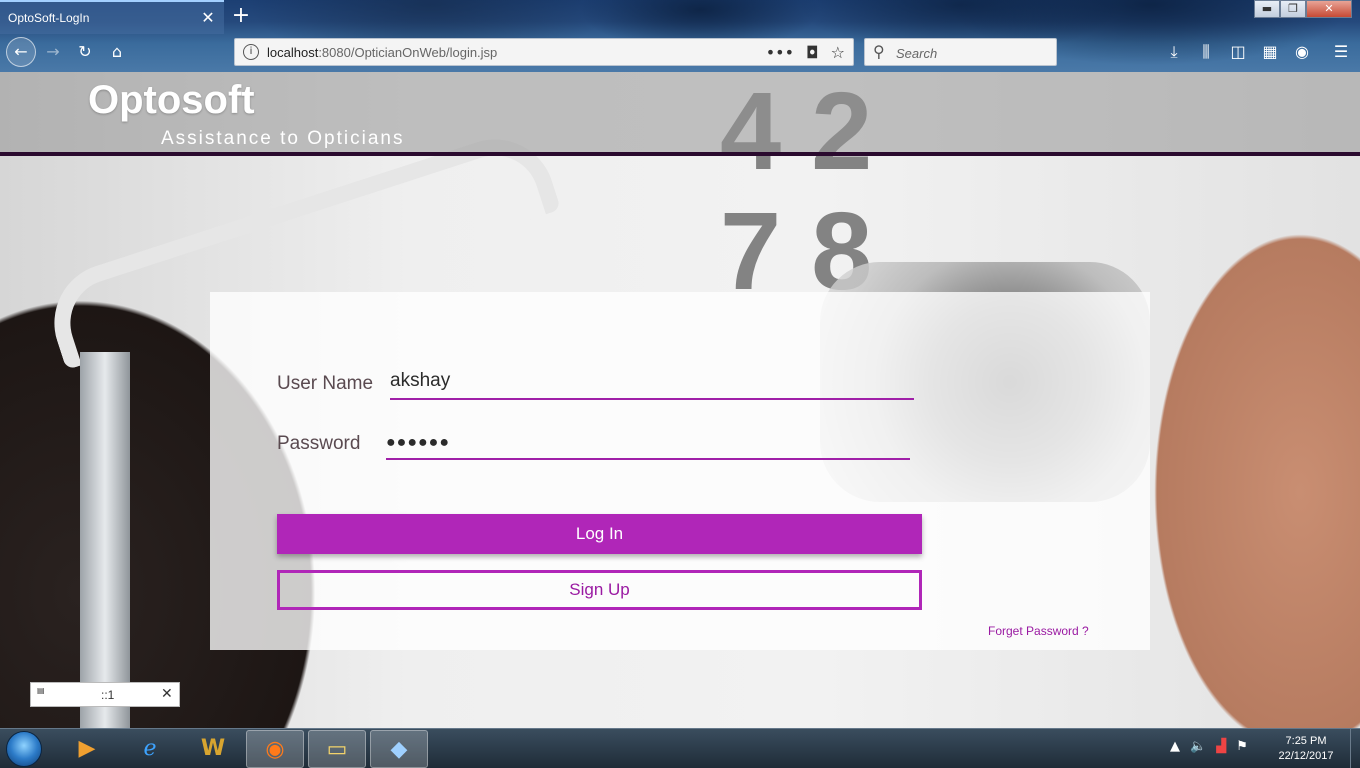 The width and height of the screenshot is (1360, 768). What do you see at coordinates (325, 383) in the screenshot?
I see `username-label: User Name` at bounding box center [325, 383].